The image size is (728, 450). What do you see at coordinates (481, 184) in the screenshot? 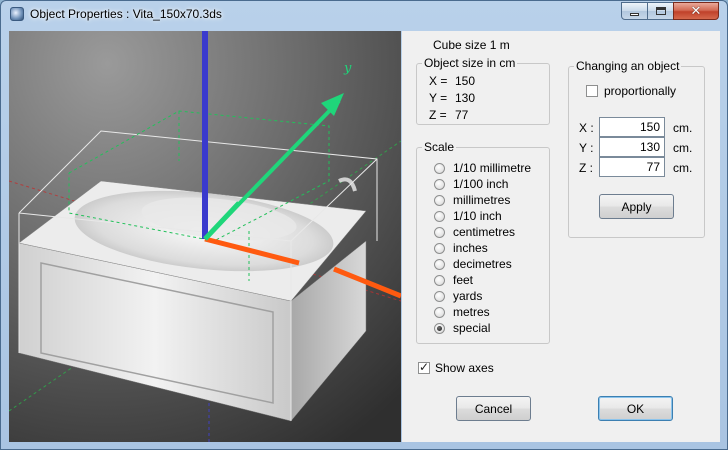
I see `scale-option-label: 1/100 inch` at bounding box center [481, 184].